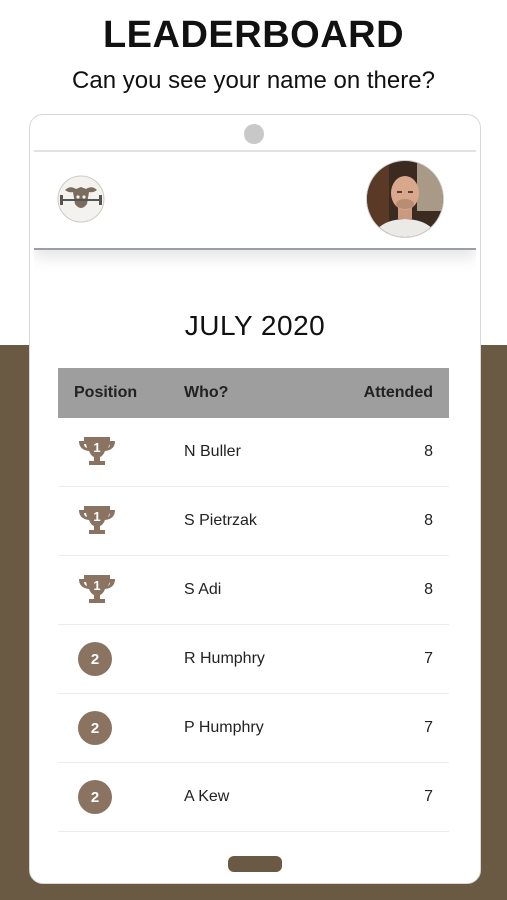 This screenshot has height=900, width=507. I want to click on table-row: 1 S Pietrzak 8, so click(253, 521).